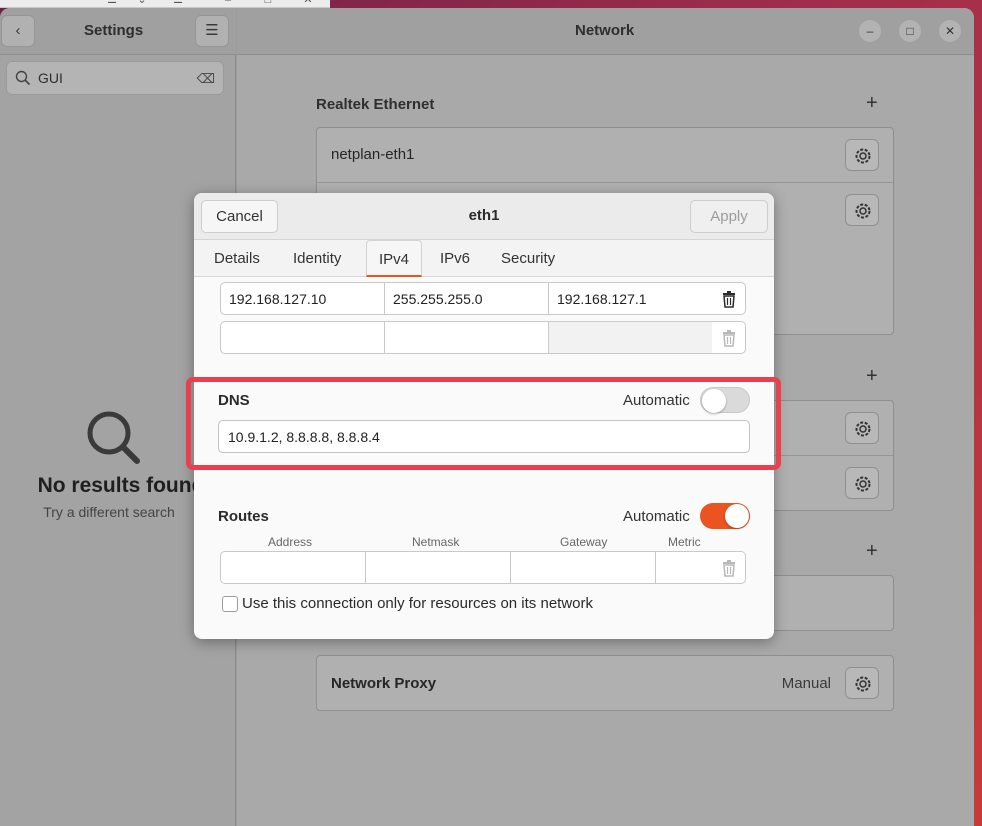 The width and height of the screenshot is (982, 826). Describe the element at coordinates (438, 567) in the screenshot. I see `route-netmask-field` at that location.